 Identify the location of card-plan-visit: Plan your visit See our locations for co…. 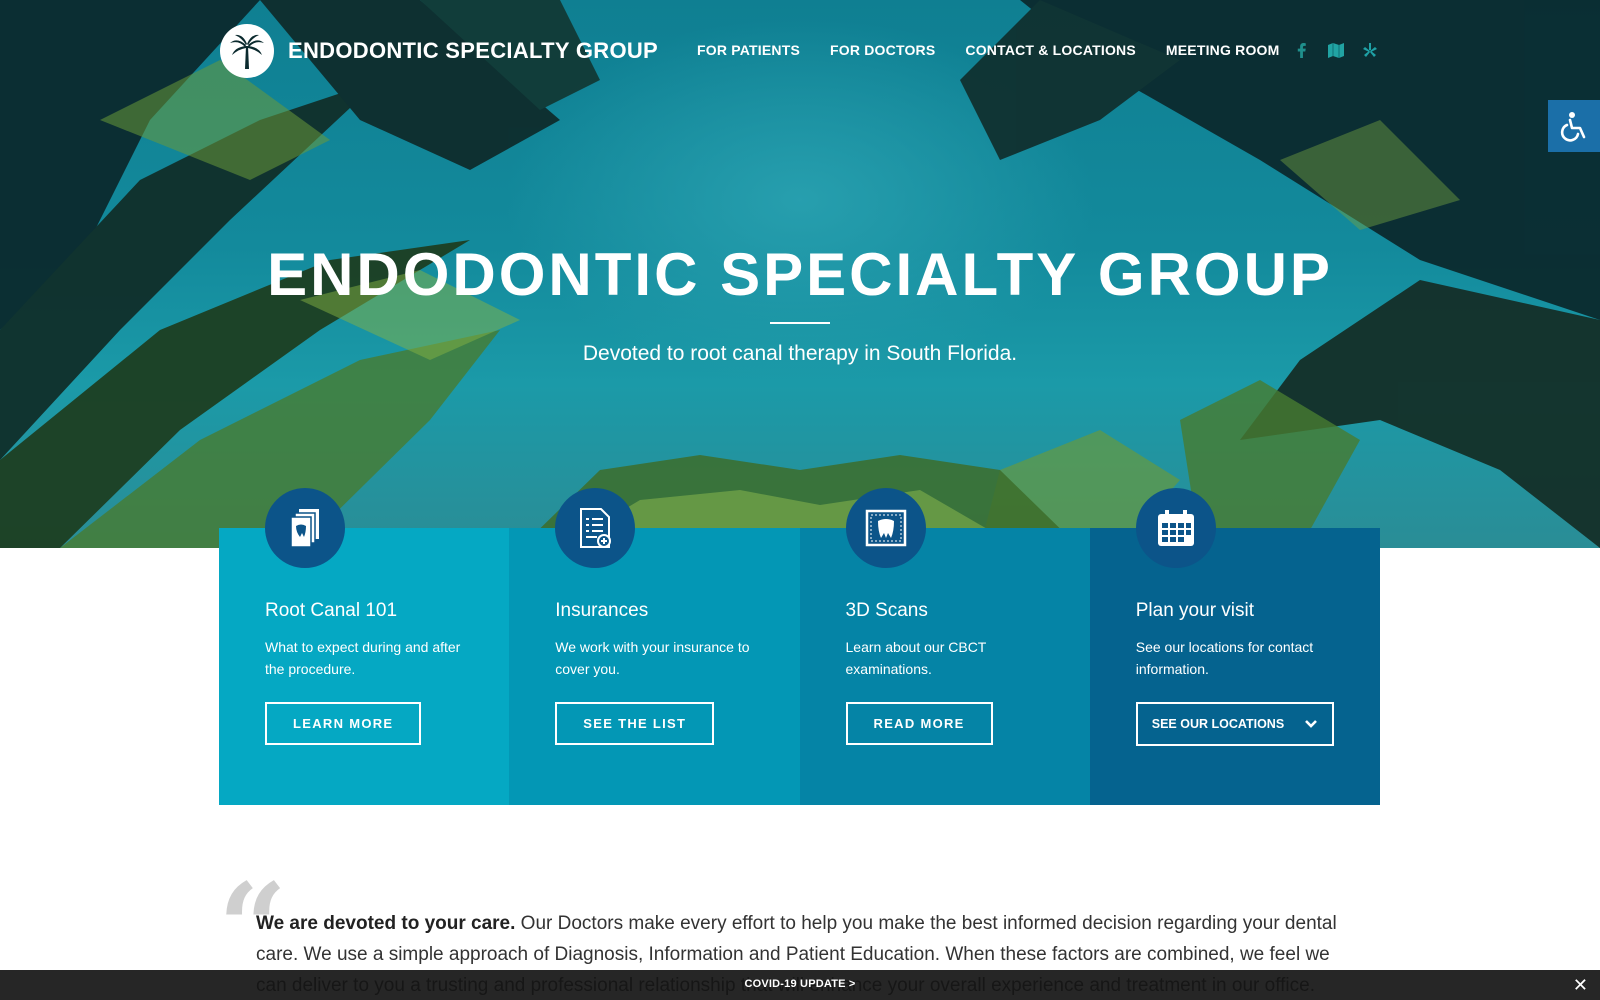
(1234, 646).